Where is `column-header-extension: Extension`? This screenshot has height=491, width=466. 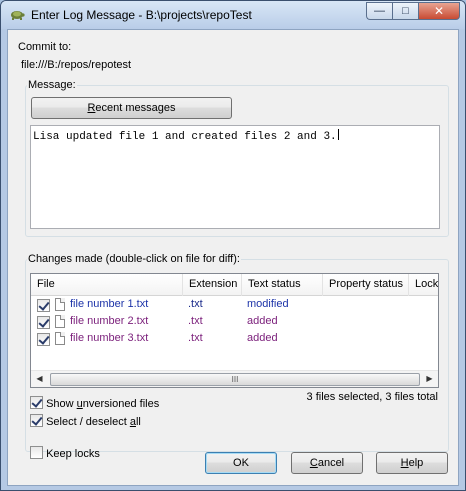 column-header-extension: Extension is located at coordinates (212, 285).